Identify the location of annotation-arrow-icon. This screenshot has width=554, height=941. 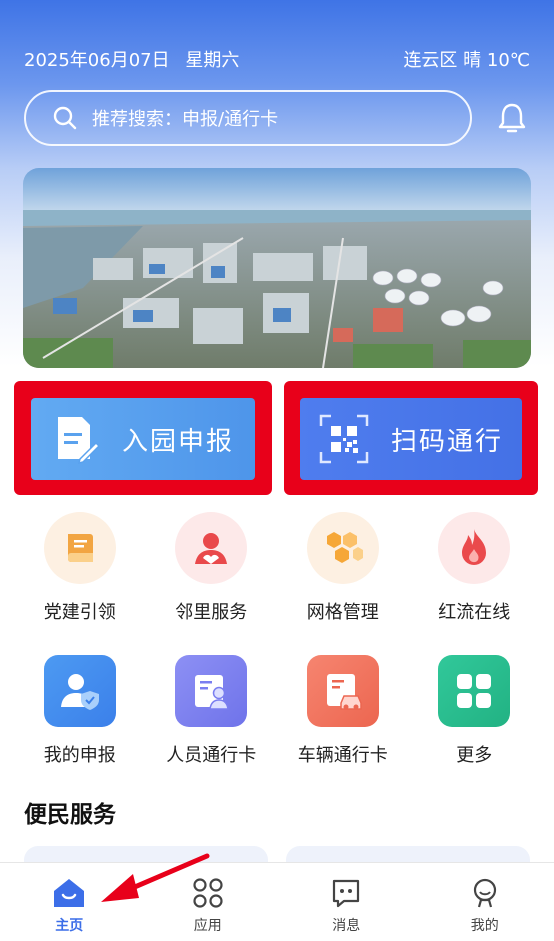
(155, 877).